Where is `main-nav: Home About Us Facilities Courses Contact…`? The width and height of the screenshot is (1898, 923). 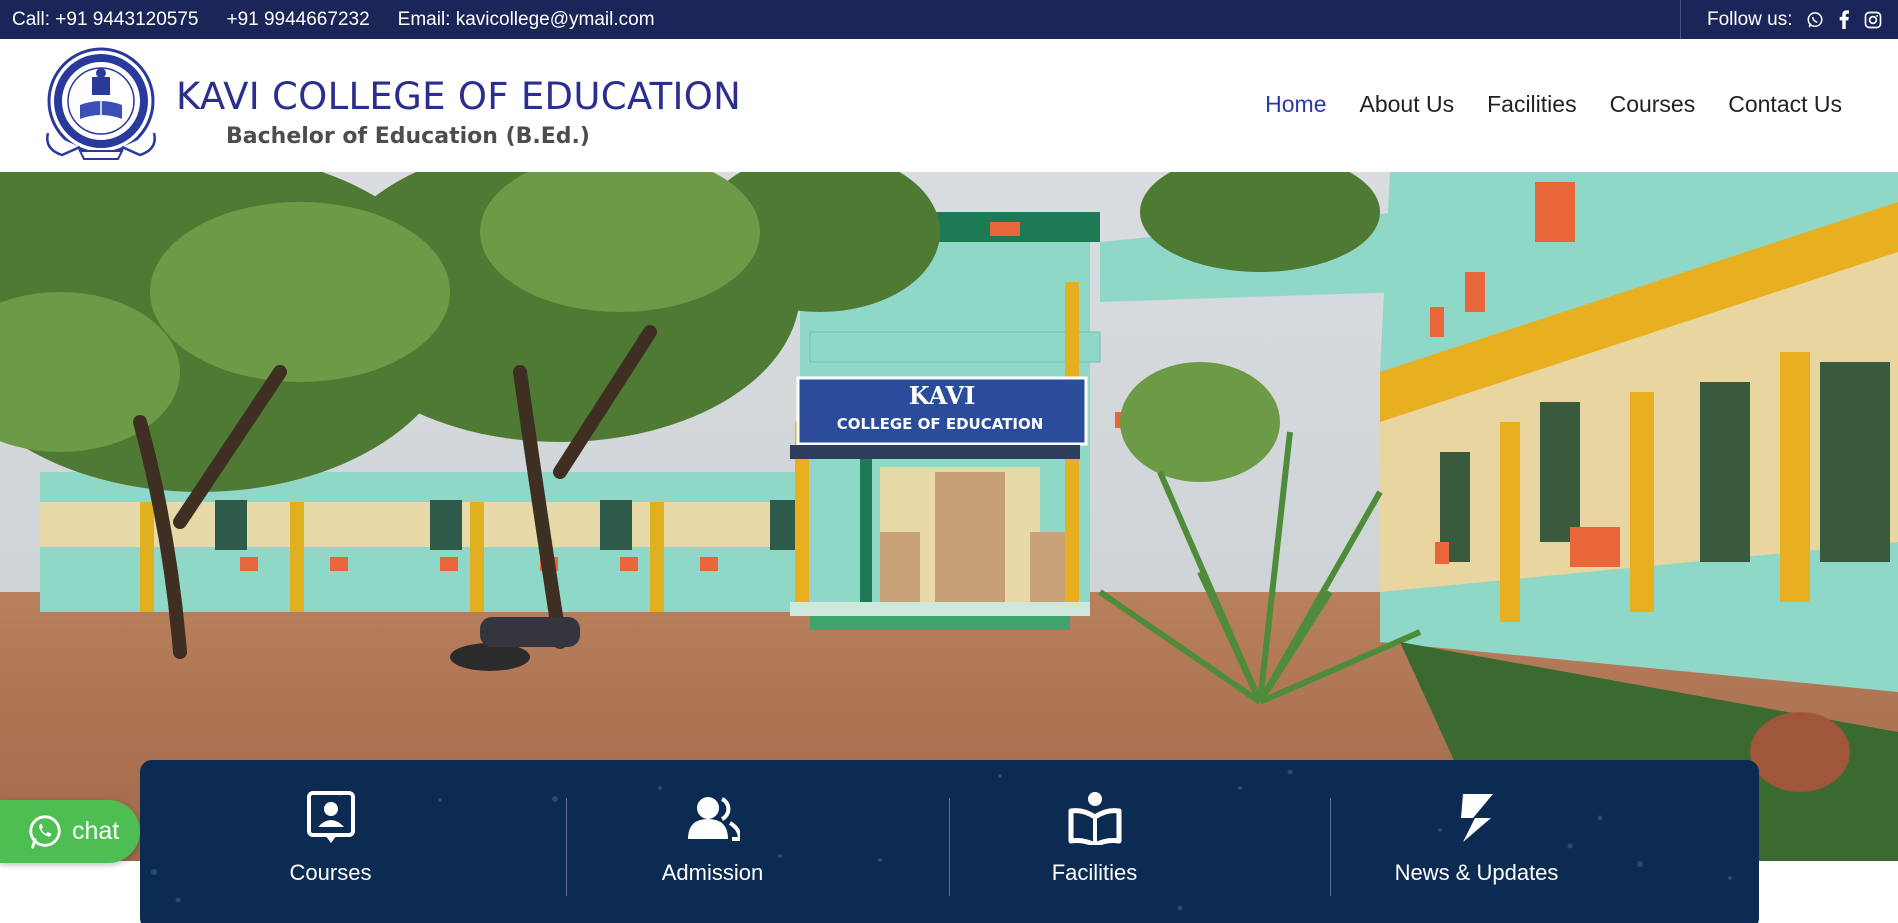 main-nav: Home About Us Facilities Courses Contact… is located at coordinates (1537, 104).